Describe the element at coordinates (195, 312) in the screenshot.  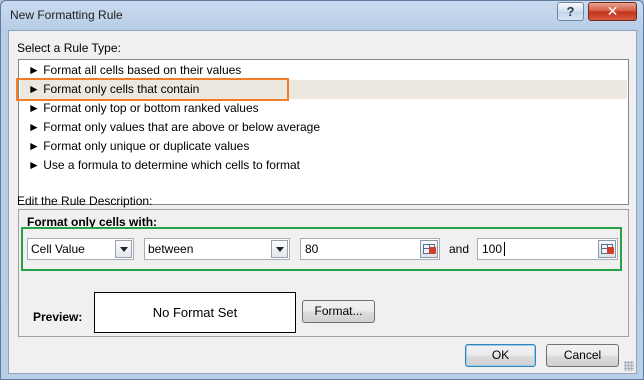
I see `preview-box: No Format Set` at that location.